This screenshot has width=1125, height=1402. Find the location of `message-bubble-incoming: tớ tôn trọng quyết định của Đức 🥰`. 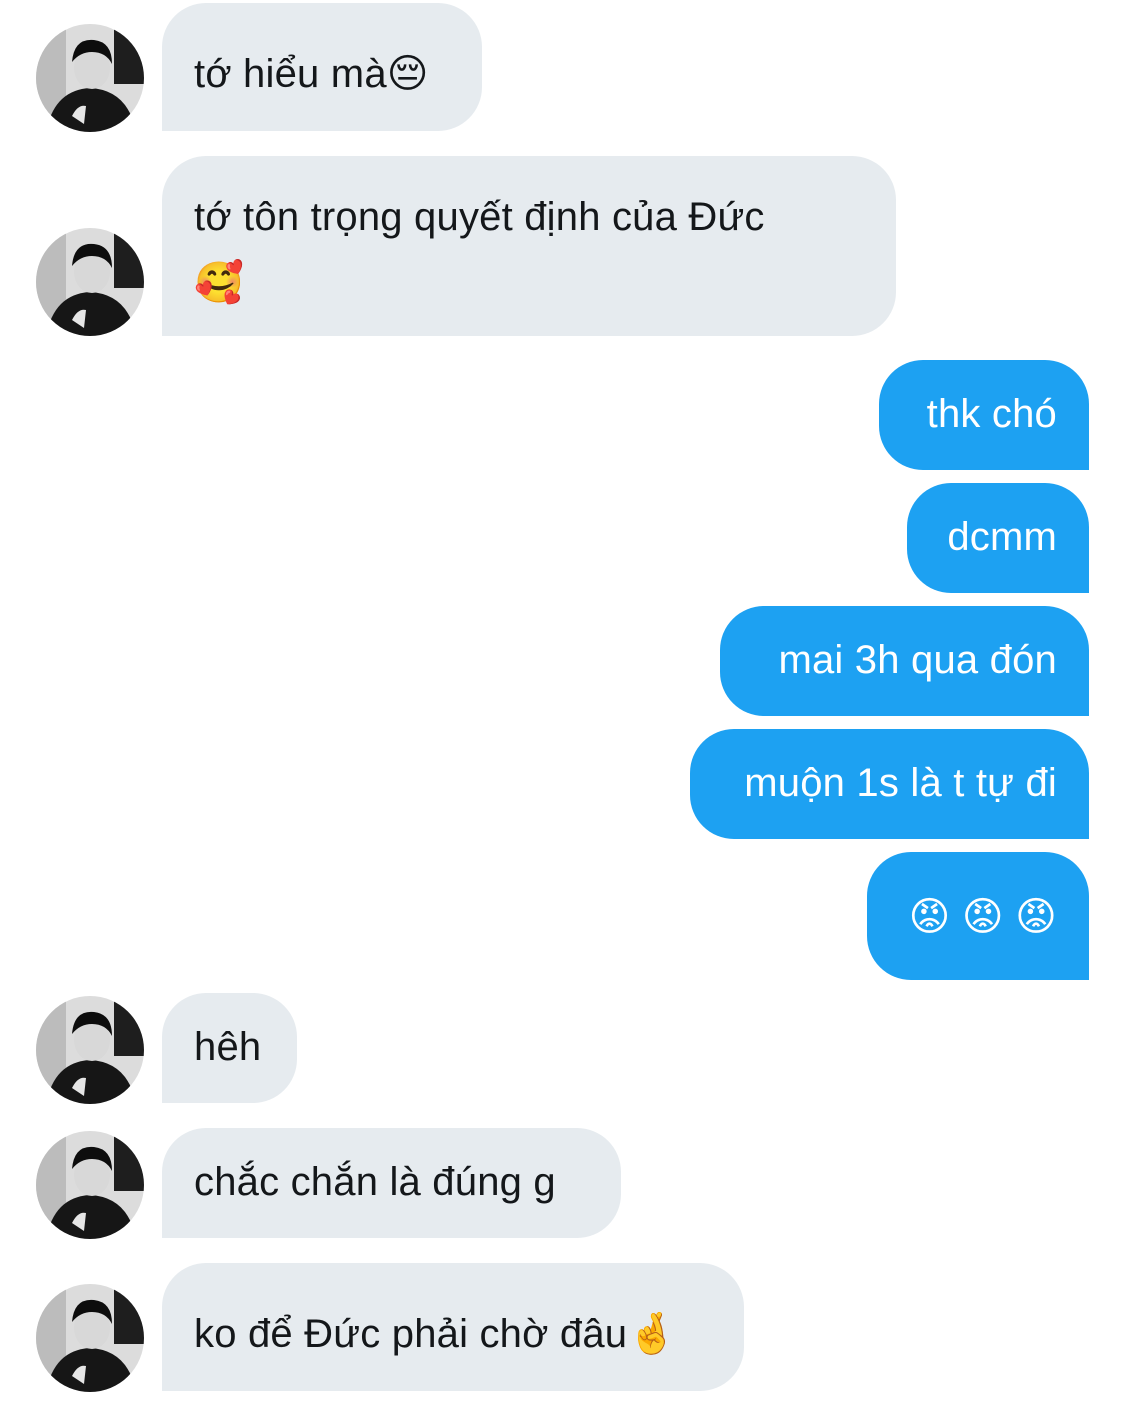

message-bubble-incoming: tớ tôn trọng quyết định của Đức 🥰 is located at coordinates (529, 246).